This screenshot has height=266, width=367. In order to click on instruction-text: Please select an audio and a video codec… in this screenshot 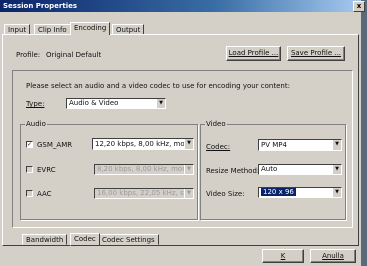, I will do `click(158, 86)`.